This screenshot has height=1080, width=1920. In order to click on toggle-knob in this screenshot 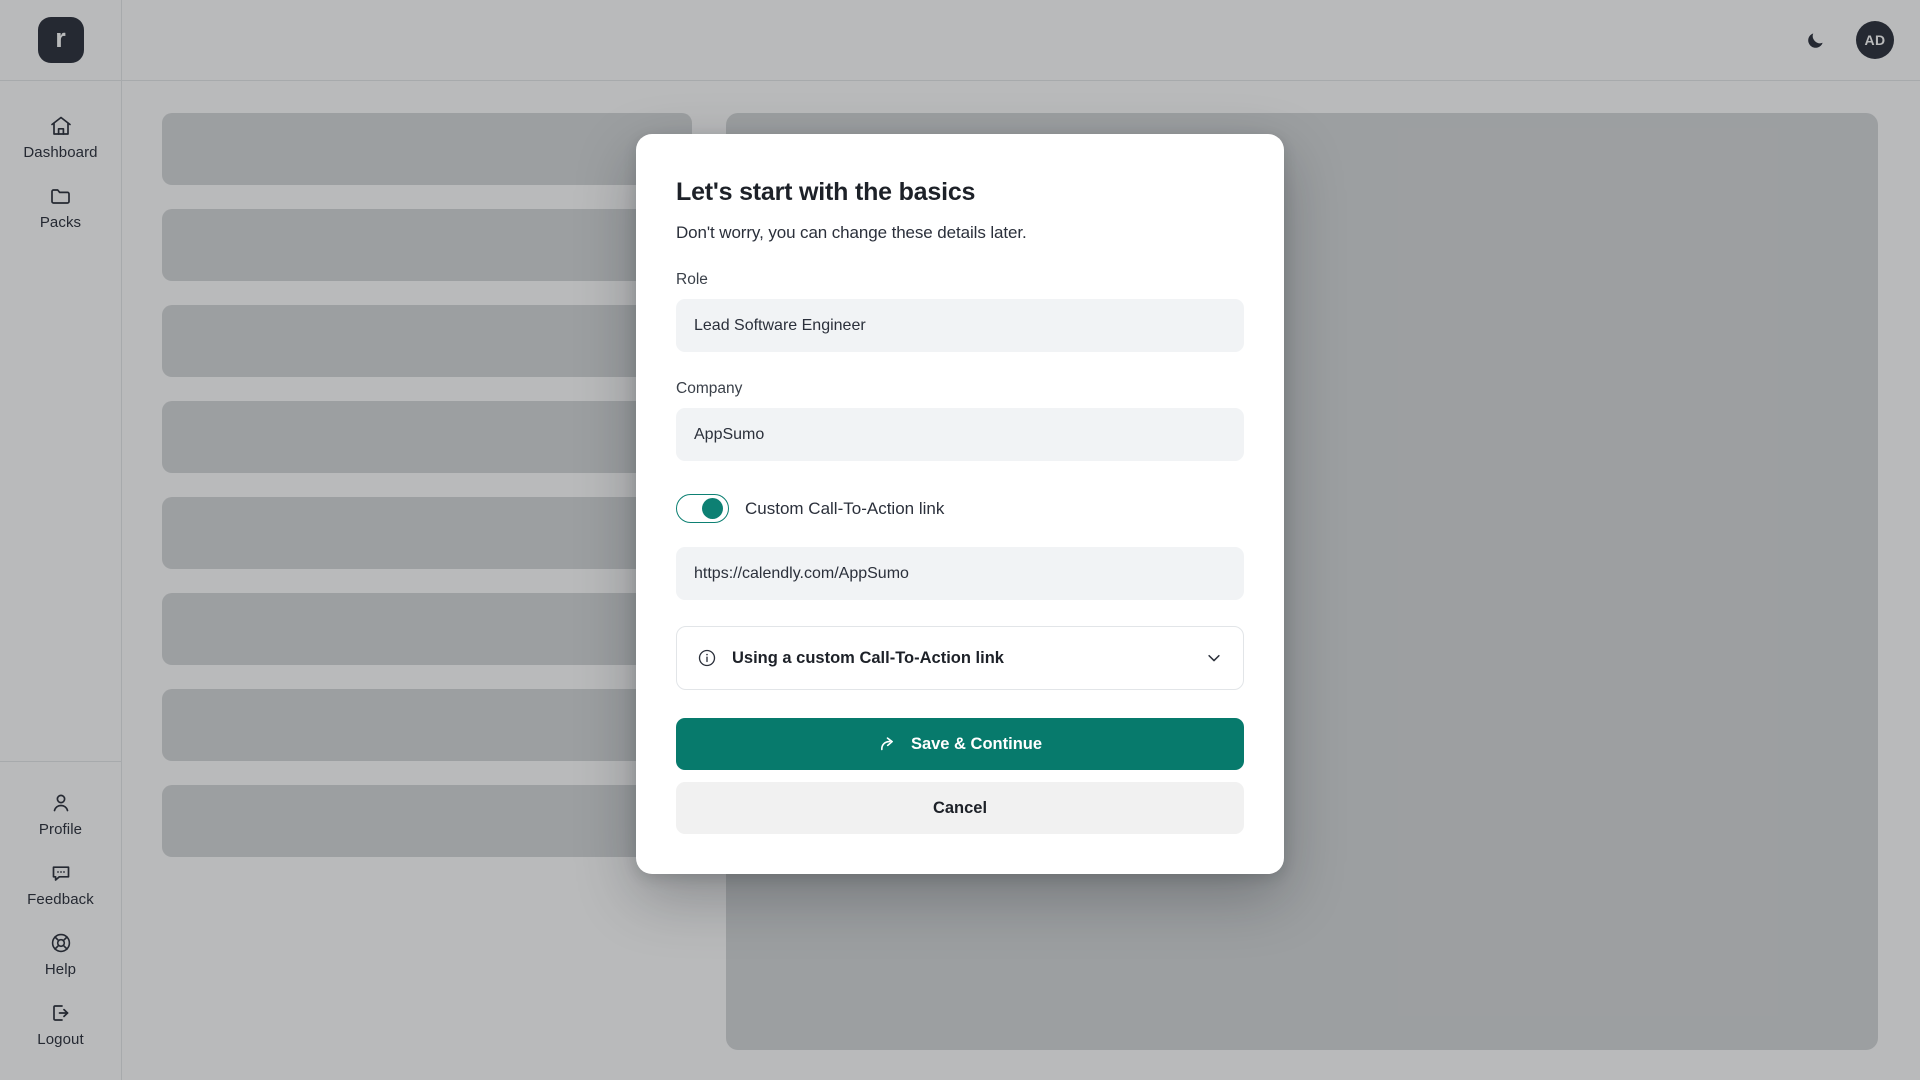, I will do `click(712, 508)`.